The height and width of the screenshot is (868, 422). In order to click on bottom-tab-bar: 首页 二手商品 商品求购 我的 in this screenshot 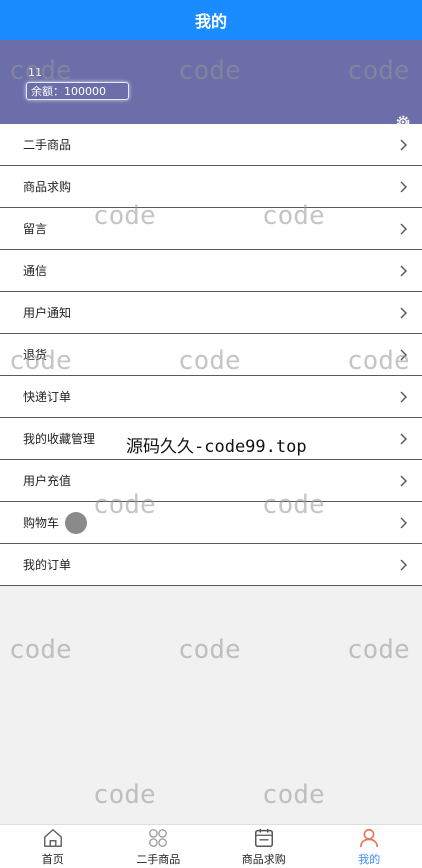, I will do `click(211, 846)`.